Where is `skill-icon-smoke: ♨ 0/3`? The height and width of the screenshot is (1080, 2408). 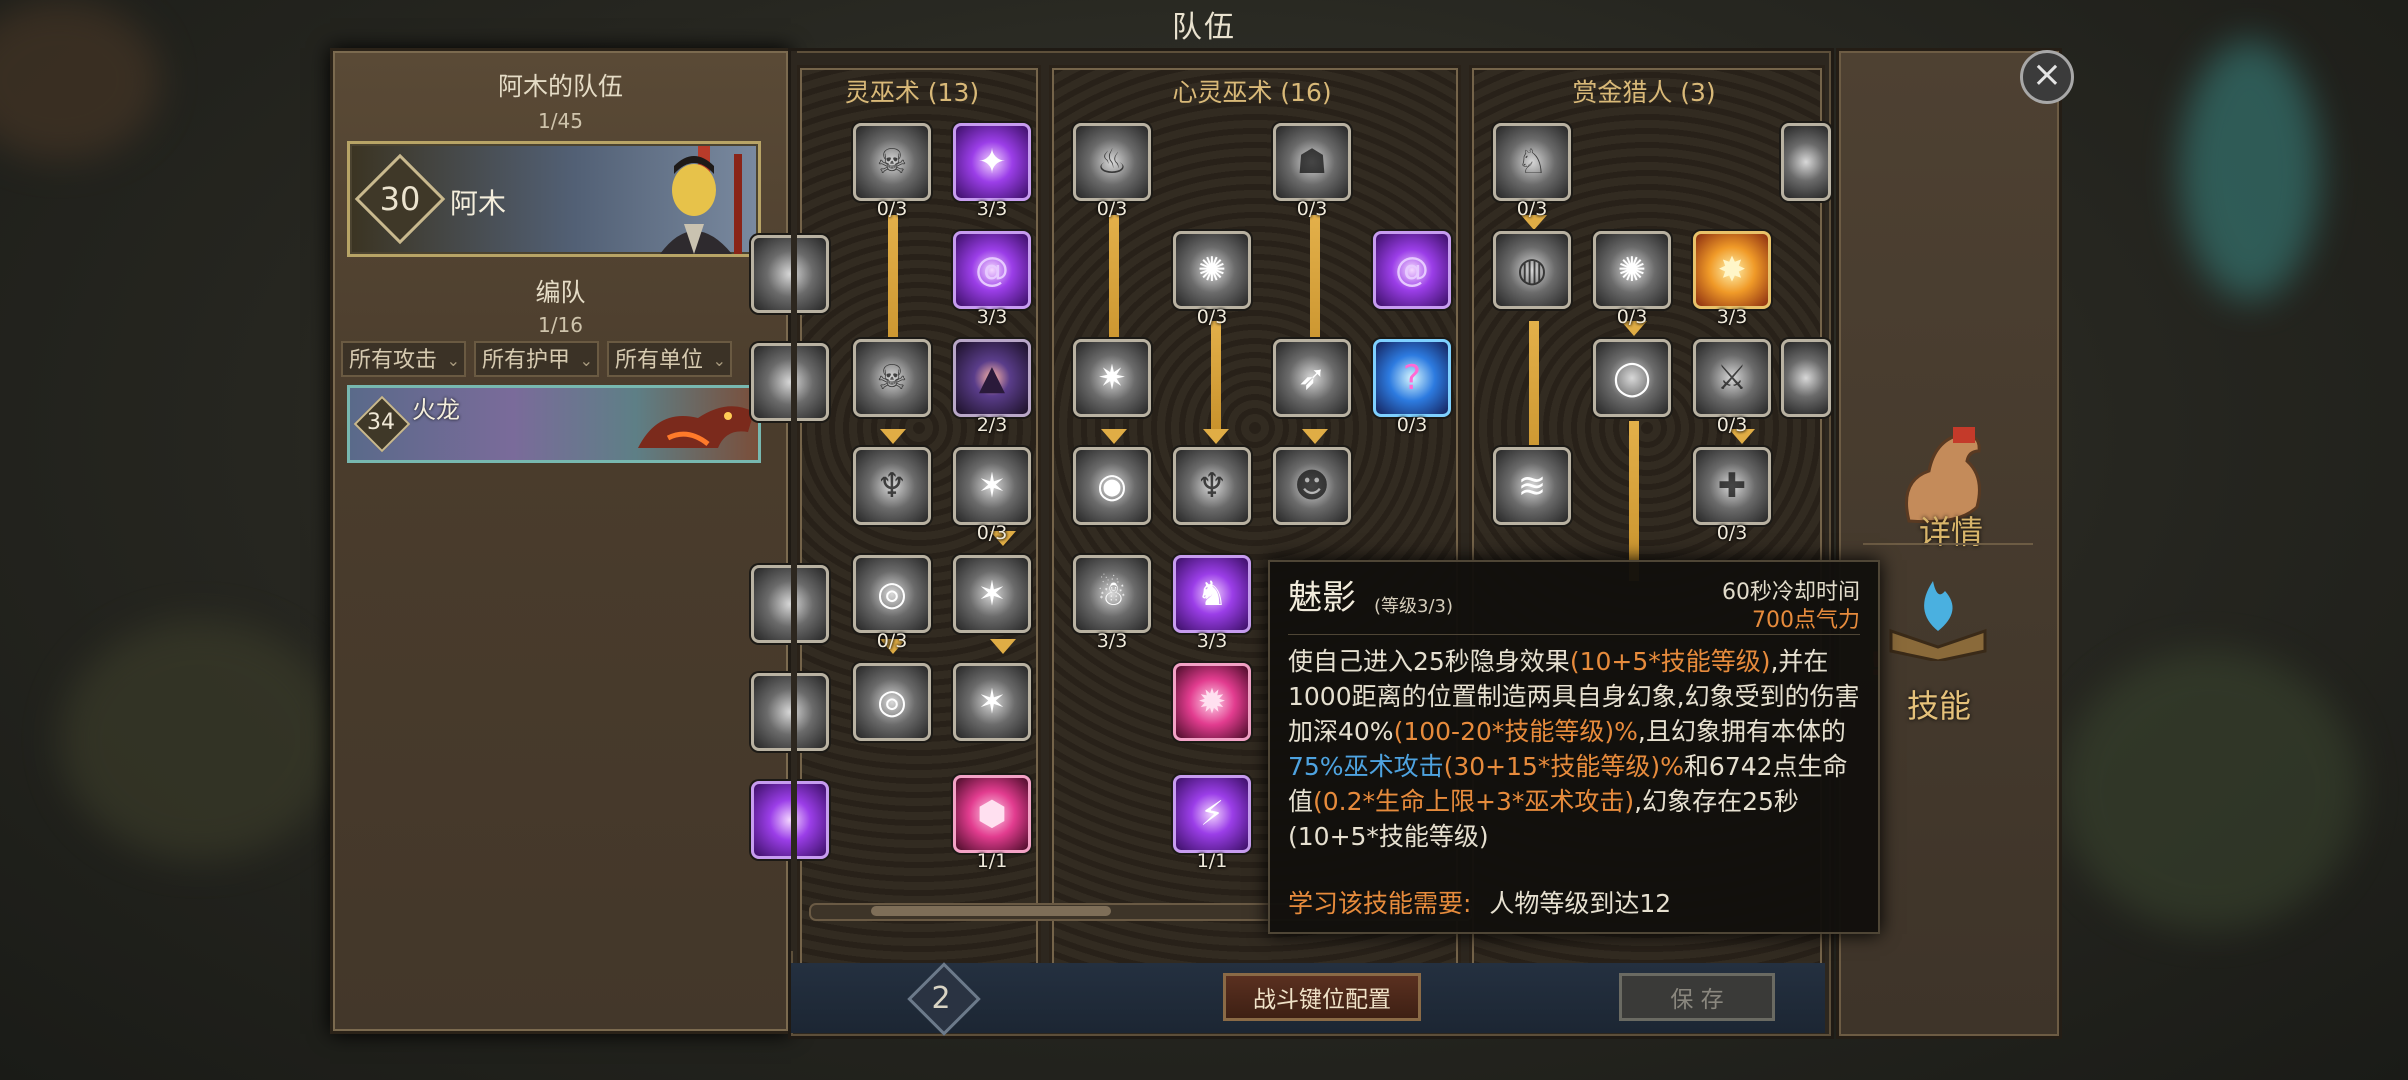 skill-icon-smoke: ♨ 0/3 is located at coordinates (1112, 171).